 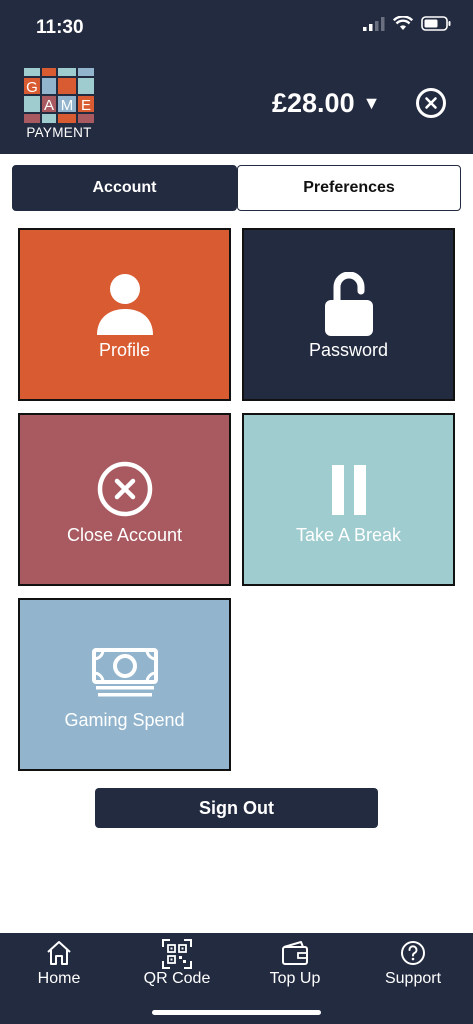 I want to click on nav-label: Support, so click(x=413, y=978).